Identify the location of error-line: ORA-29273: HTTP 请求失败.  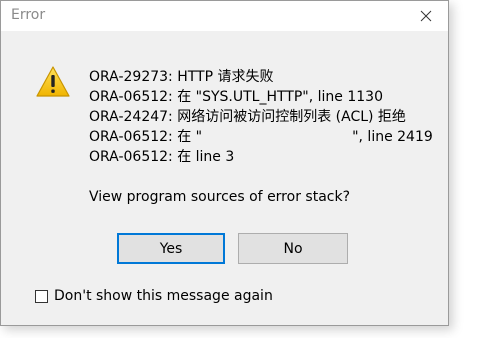
(181, 77).